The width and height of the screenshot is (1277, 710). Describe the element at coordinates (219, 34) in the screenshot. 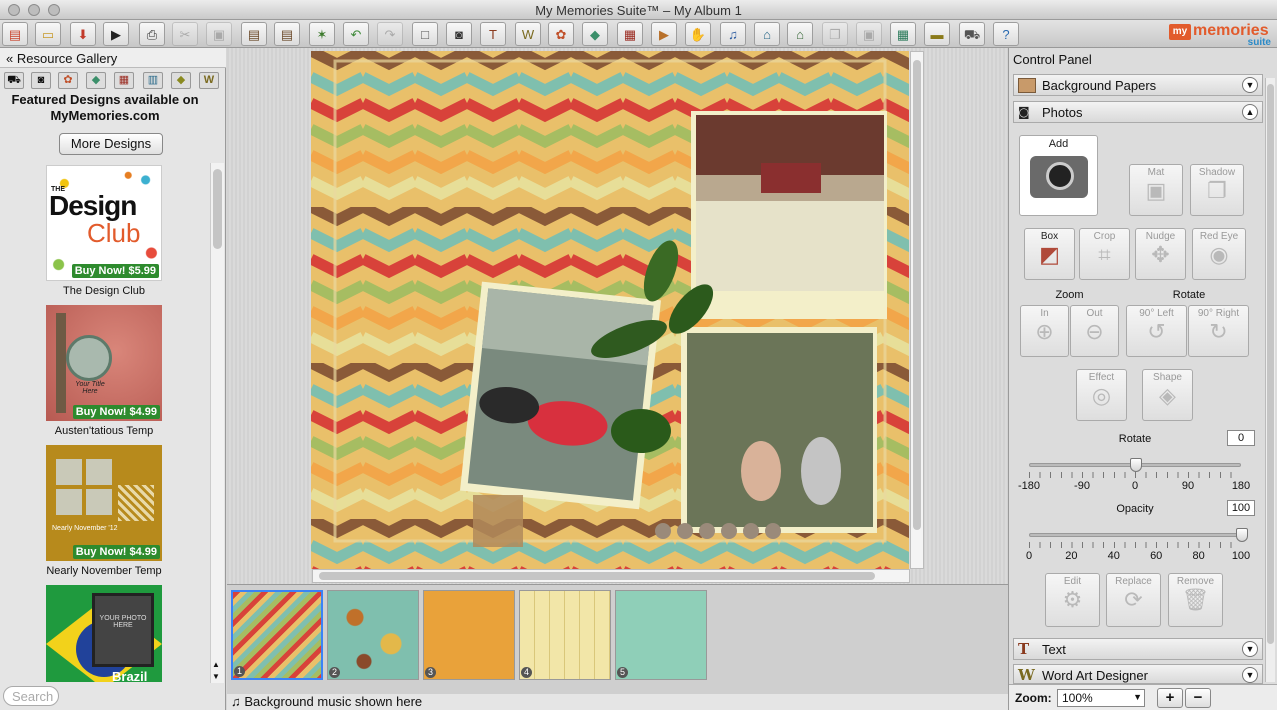

I see `copy-icon: ▣` at that location.